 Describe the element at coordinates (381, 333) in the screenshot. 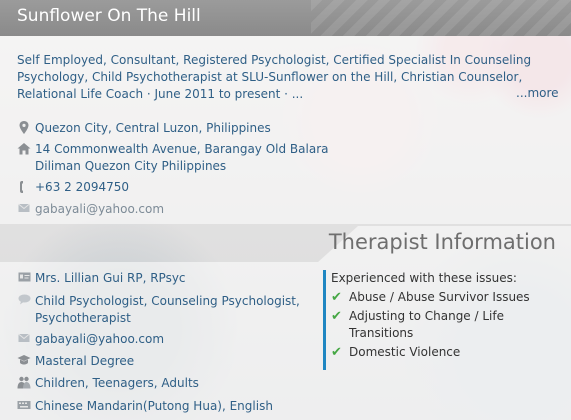

I see `issue-line-2: Transitions` at that location.